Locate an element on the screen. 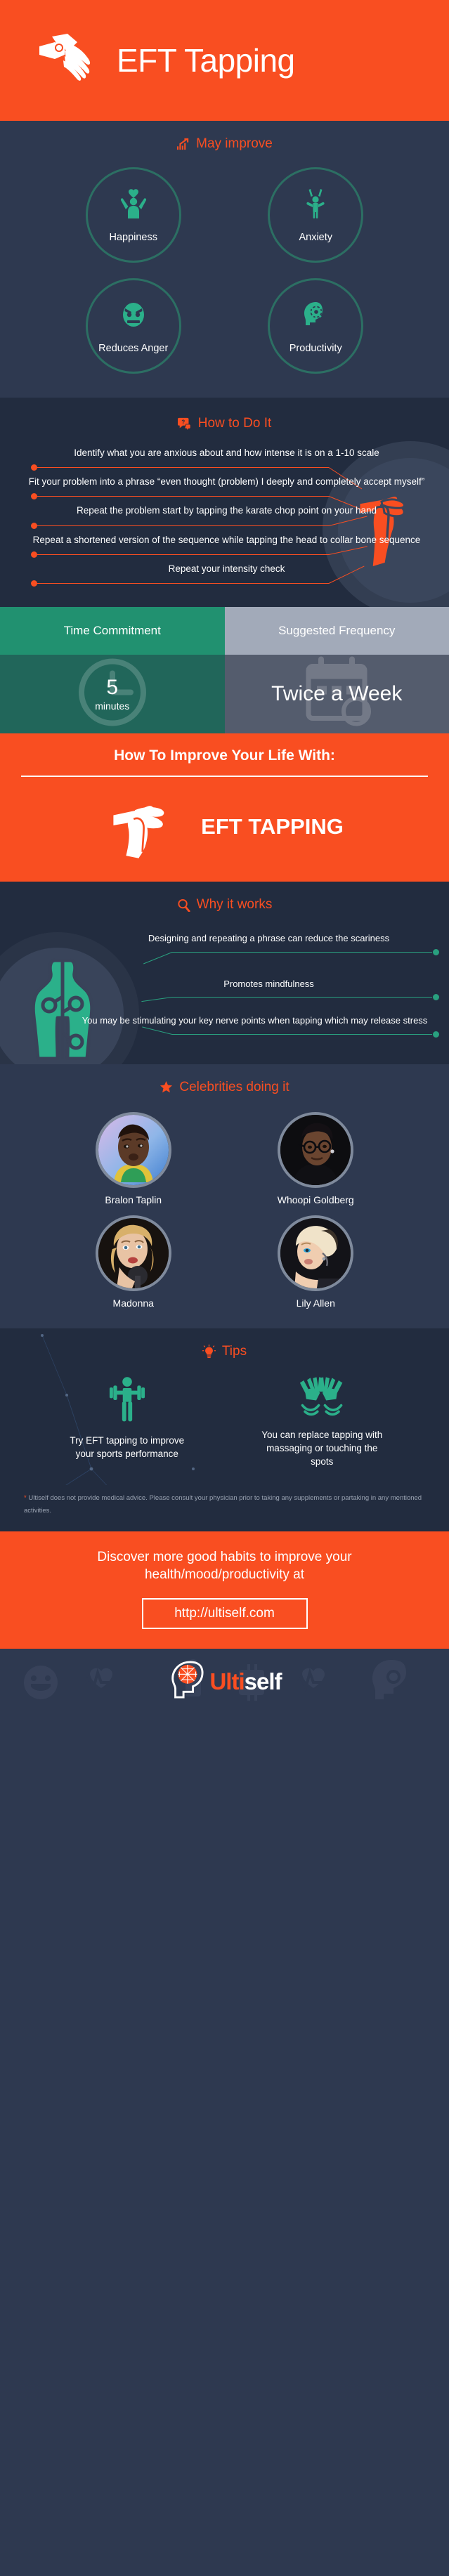  celebrity-card: Lily Allen is located at coordinates (316, 1262).